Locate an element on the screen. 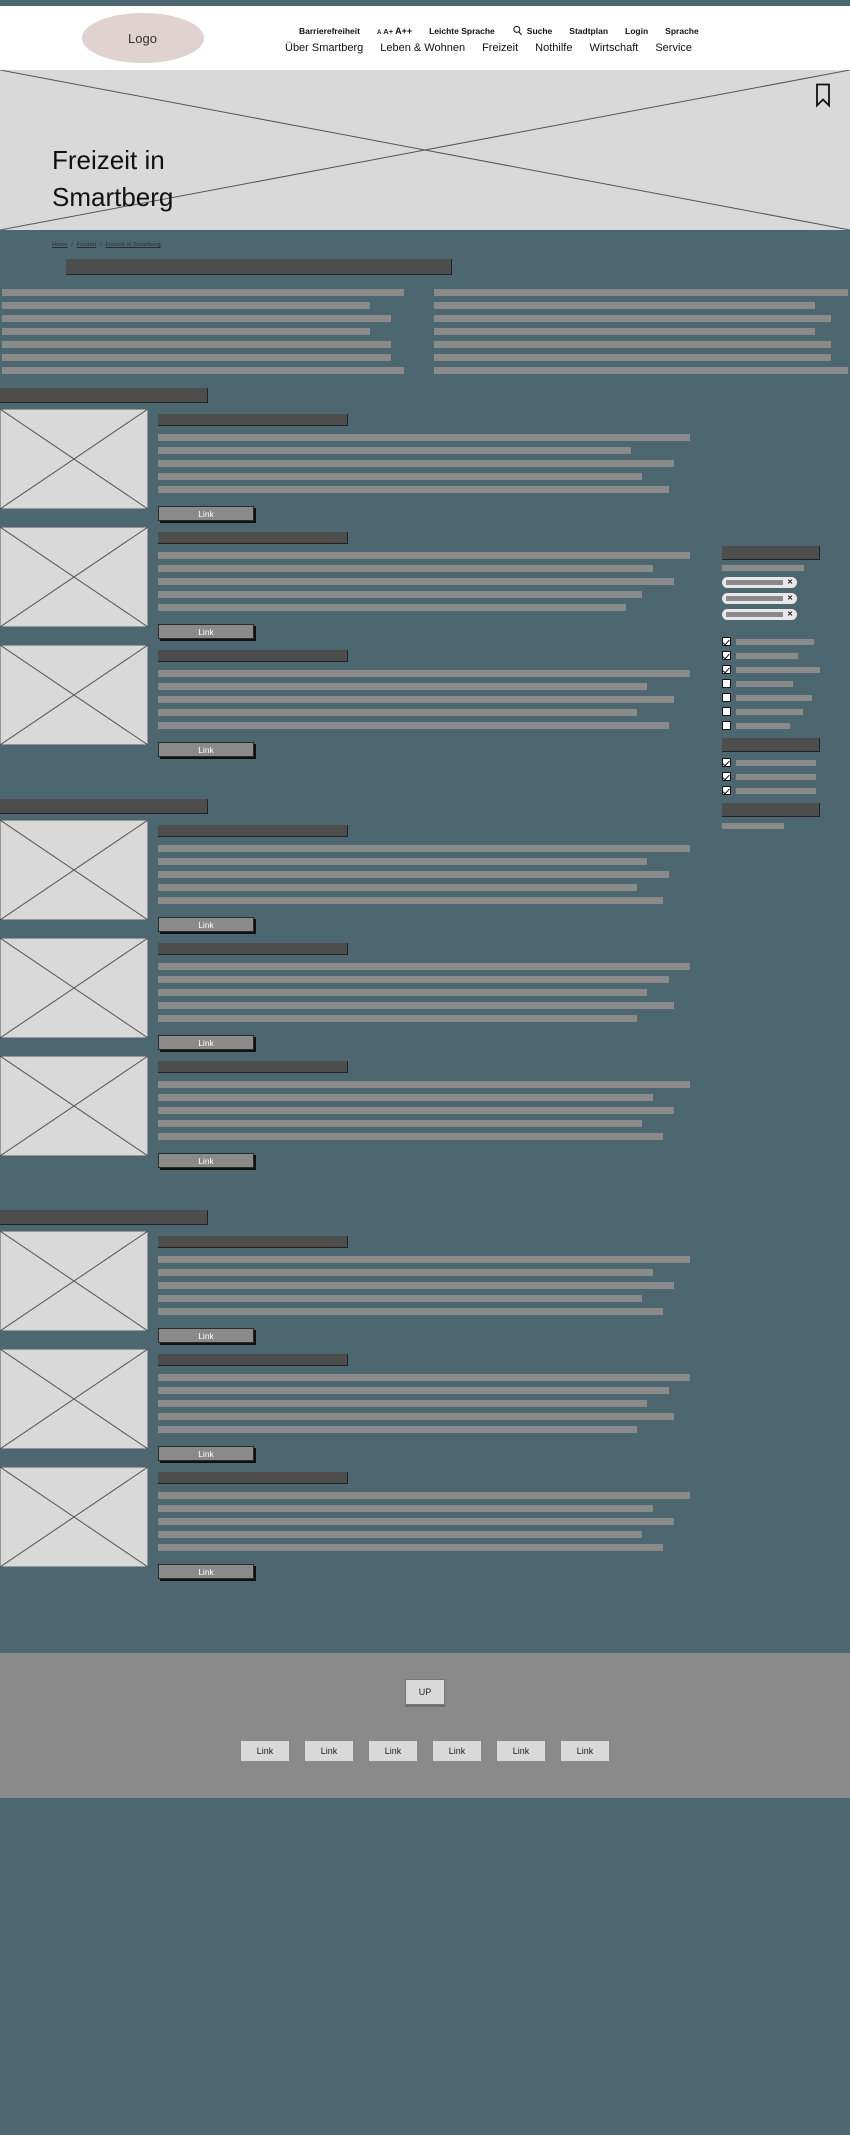 Image resolution: width=850 pixels, height=2135 pixels. nav-item-ueber-smartberg: Über Smartberg is located at coordinates (324, 48).